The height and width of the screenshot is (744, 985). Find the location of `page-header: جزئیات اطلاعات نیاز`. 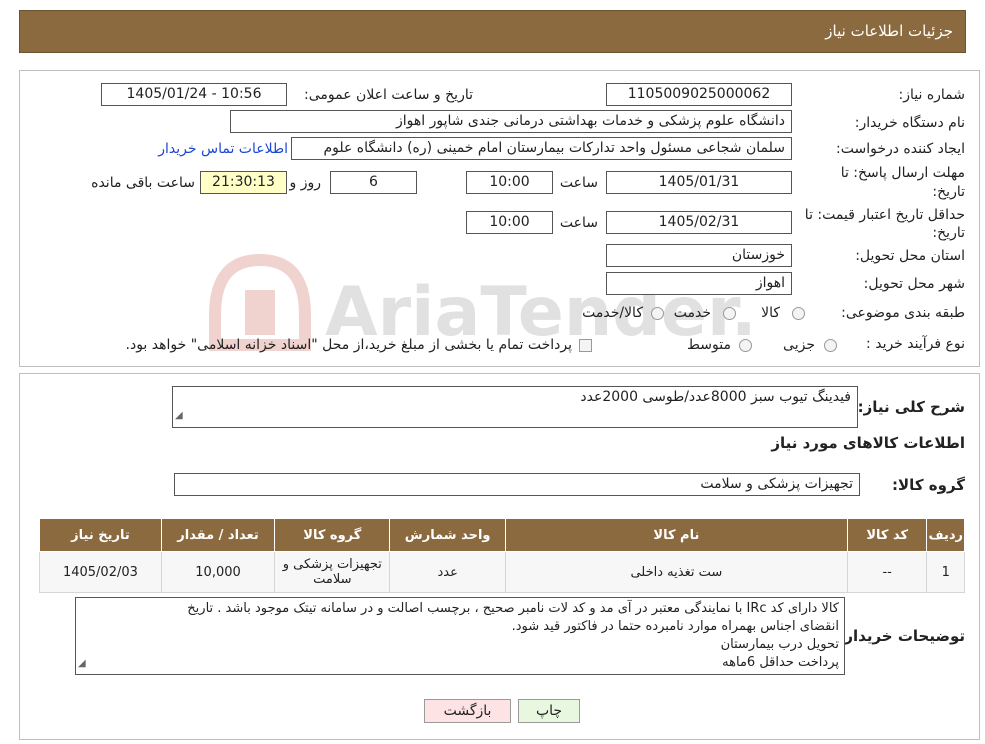

page-header: جزئیات اطلاعات نیاز is located at coordinates (492, 31).